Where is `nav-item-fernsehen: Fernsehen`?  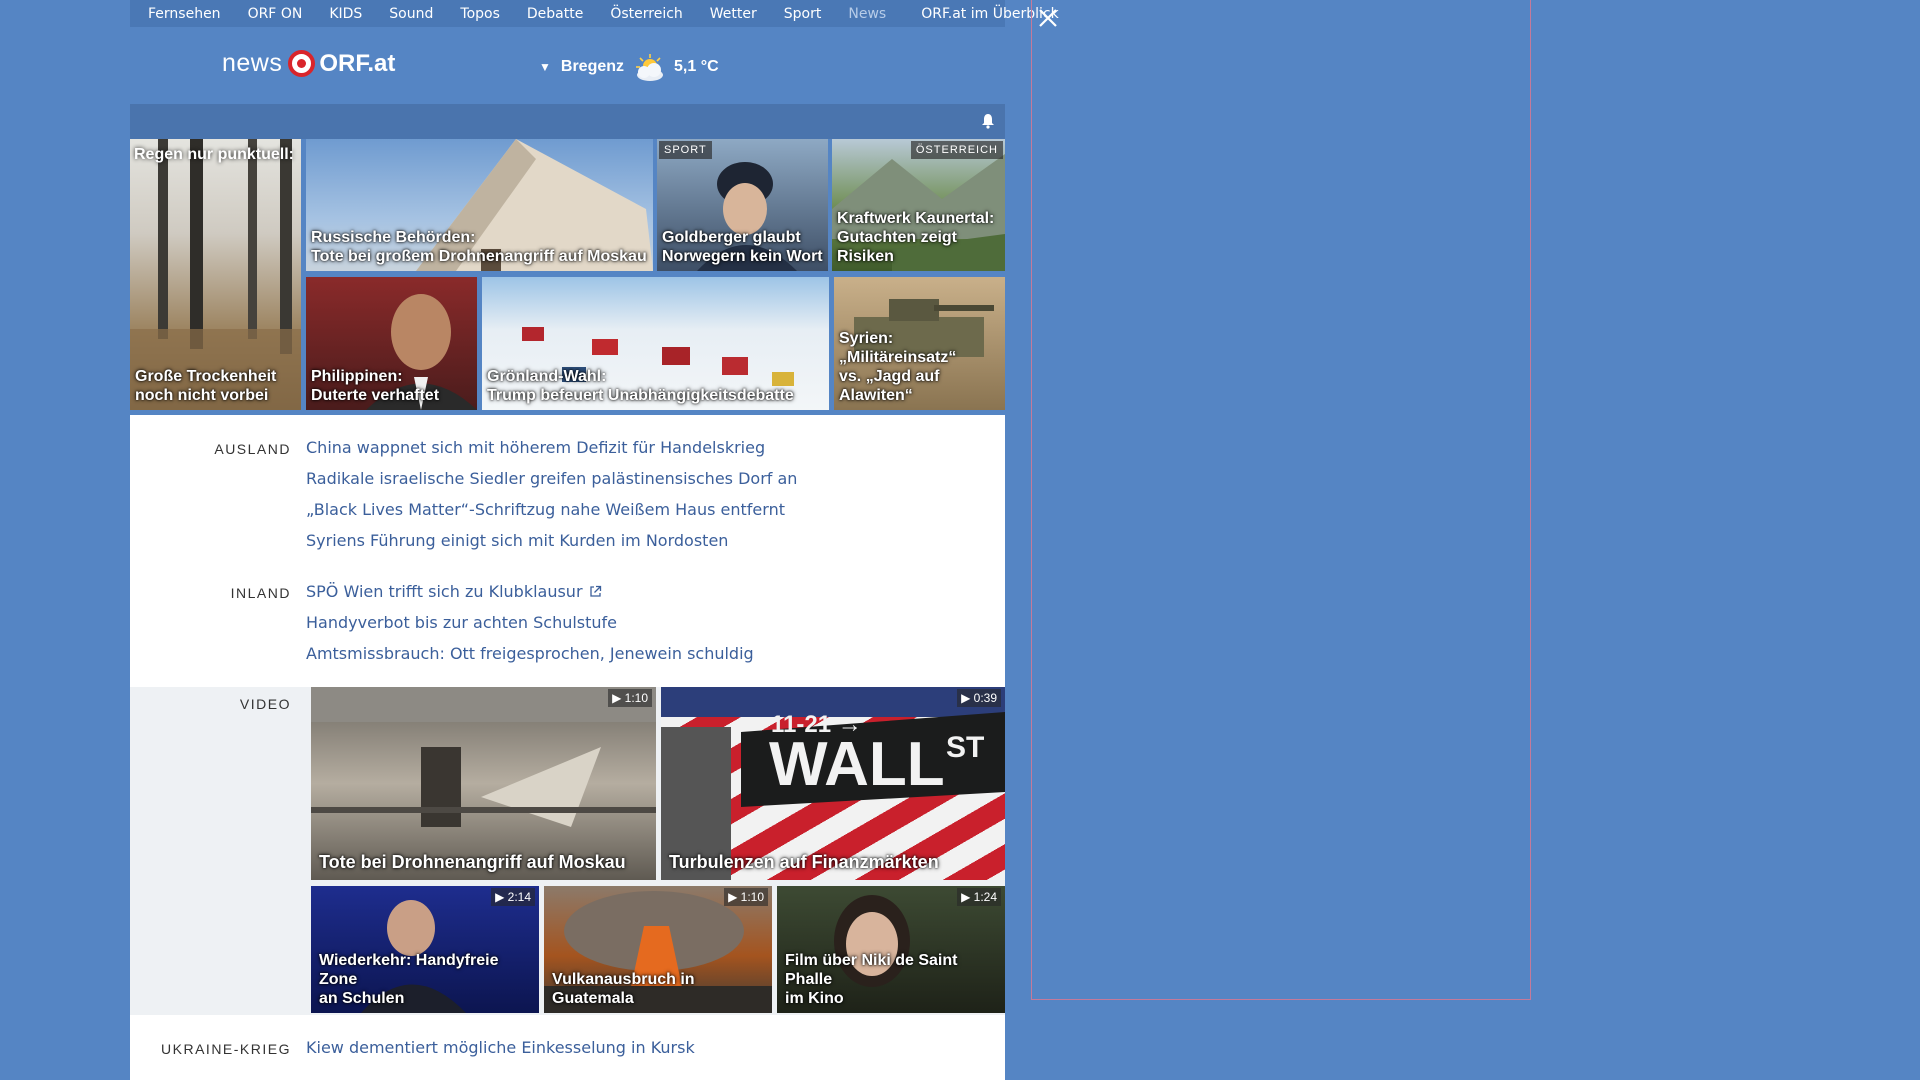
nav-item-fernsehen: Fernsehen is located at coordinates (184, 14).